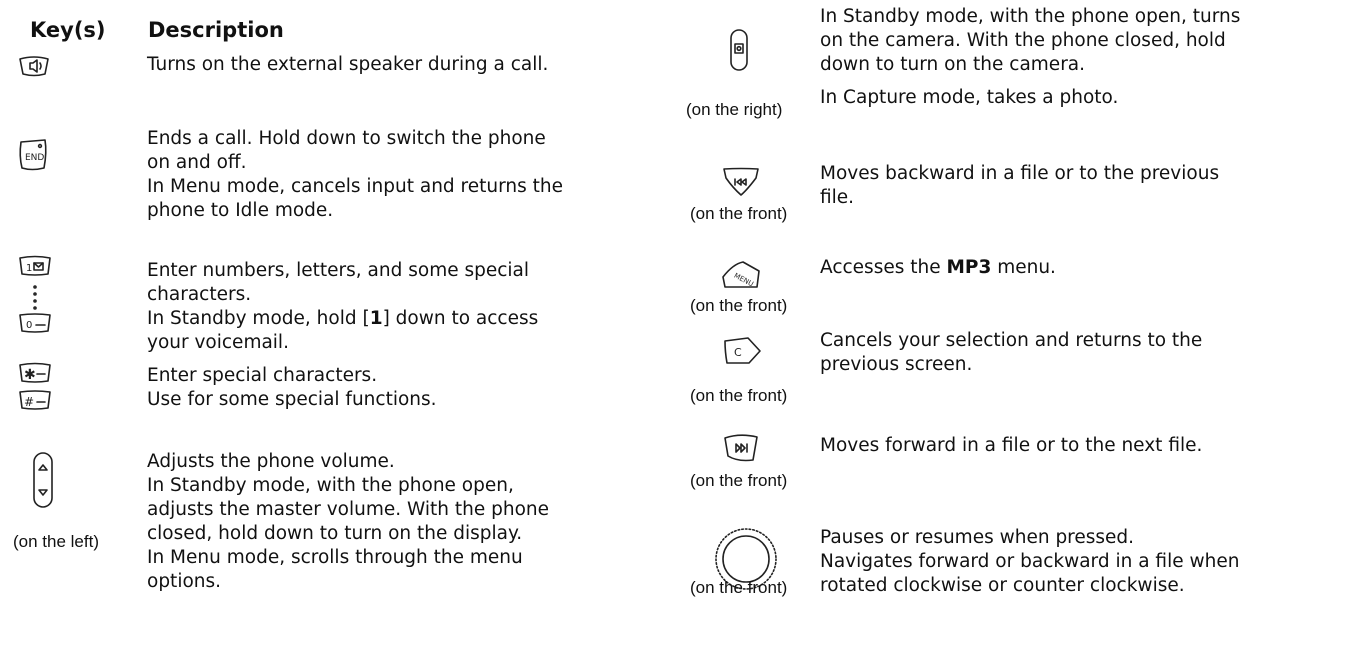 Image resolution: width=1354 pixels, height=671 pixels. What do you see at coordinates (739, 213) in the screenshot?
I see `previous-key-caption: (on the front)` at bounding box center [739, 213].